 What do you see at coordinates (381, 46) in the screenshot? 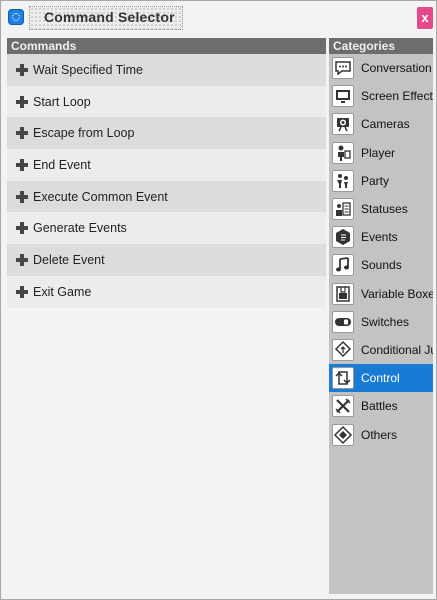
I see `categories-header: Categories` at bounding box center [381, 46].